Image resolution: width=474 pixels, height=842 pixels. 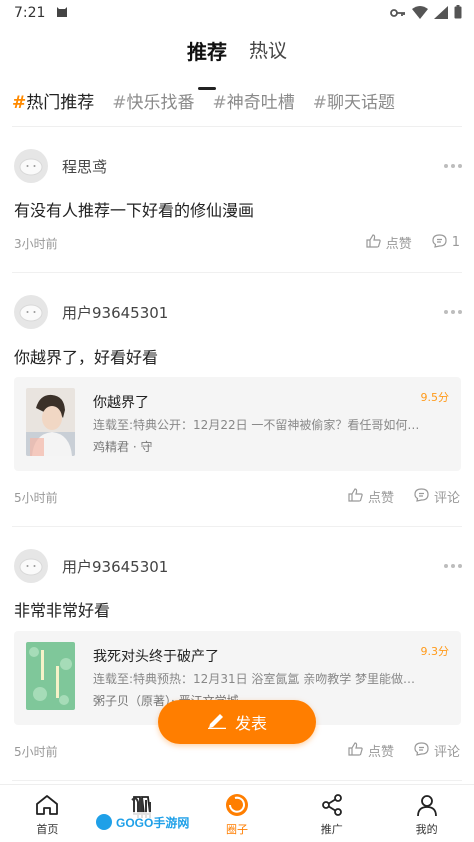 What do you see at coordinates (134, 209) in the screenshot?
I see `post-text: 有没有人推荐一下好看的修仙漫画` at bounding box center [134, 209].